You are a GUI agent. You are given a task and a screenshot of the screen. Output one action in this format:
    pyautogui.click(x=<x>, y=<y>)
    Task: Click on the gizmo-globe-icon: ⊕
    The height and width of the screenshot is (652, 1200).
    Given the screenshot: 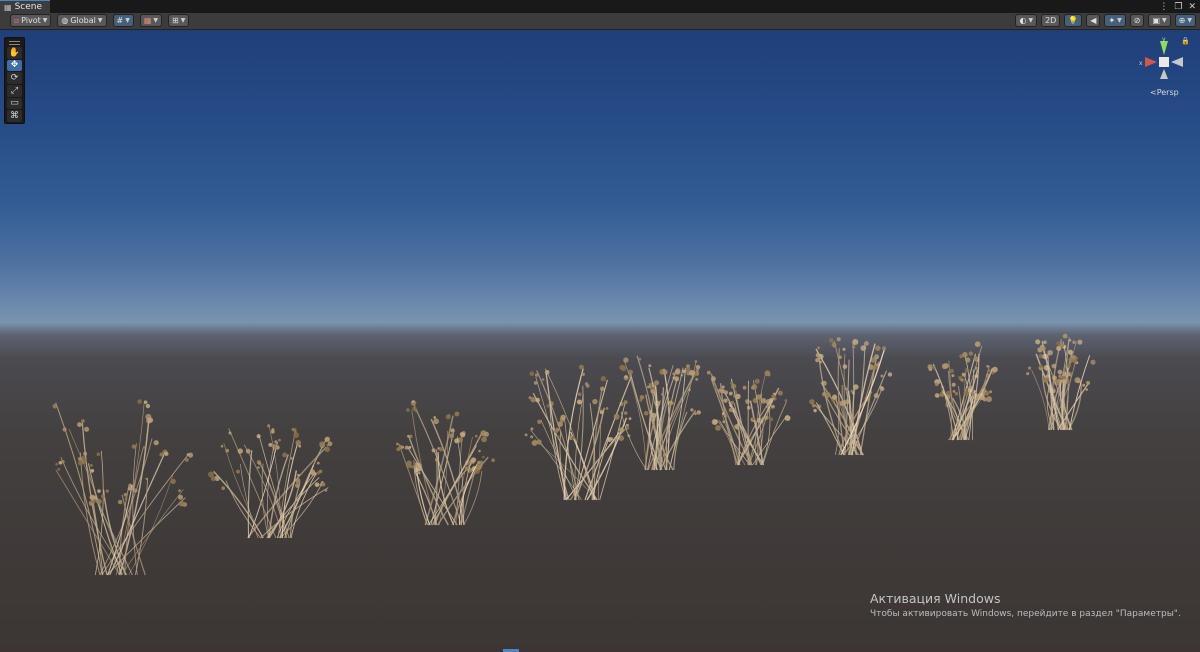 What is the action you would take?
    pyautogui.click(x=1182, y=20)
    